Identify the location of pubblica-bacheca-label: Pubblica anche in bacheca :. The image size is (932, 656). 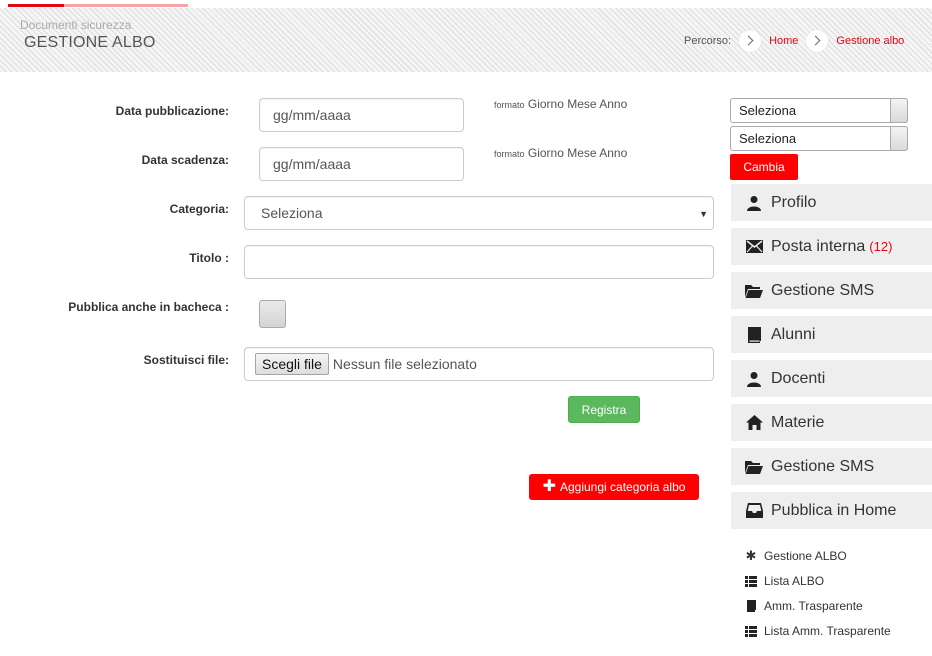
(148, 307).